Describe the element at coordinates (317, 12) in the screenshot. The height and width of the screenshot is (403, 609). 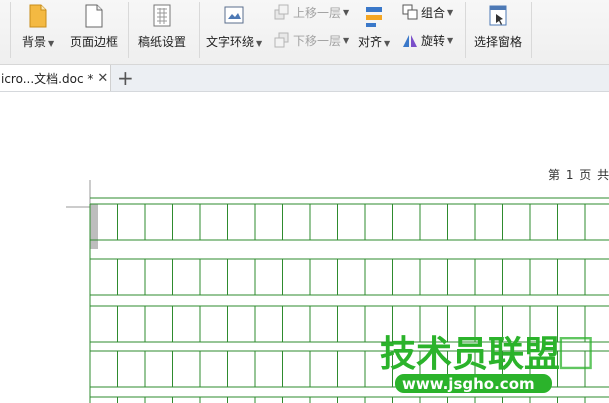
I see `bring-forward-label: 上移一层` at that location.